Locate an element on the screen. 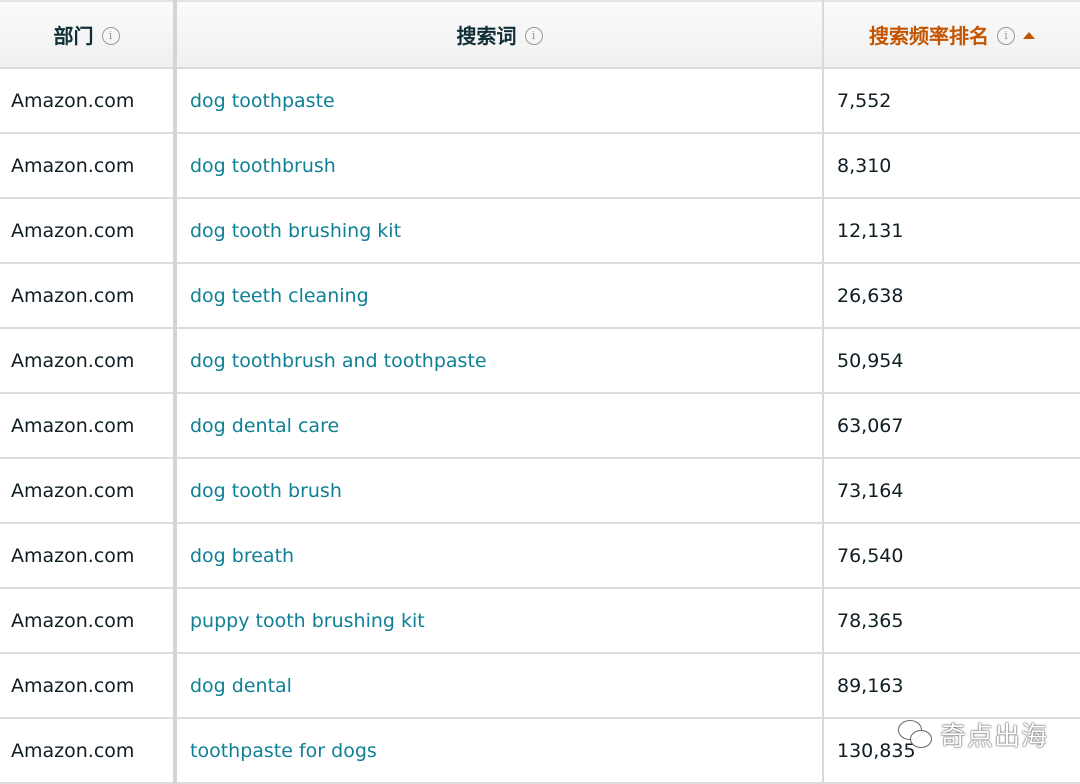 The height and width of the screenshot is (784, 1080). table-row: Amazon.com dog toothpaste 7,552 is located at coordinates (540, 101).